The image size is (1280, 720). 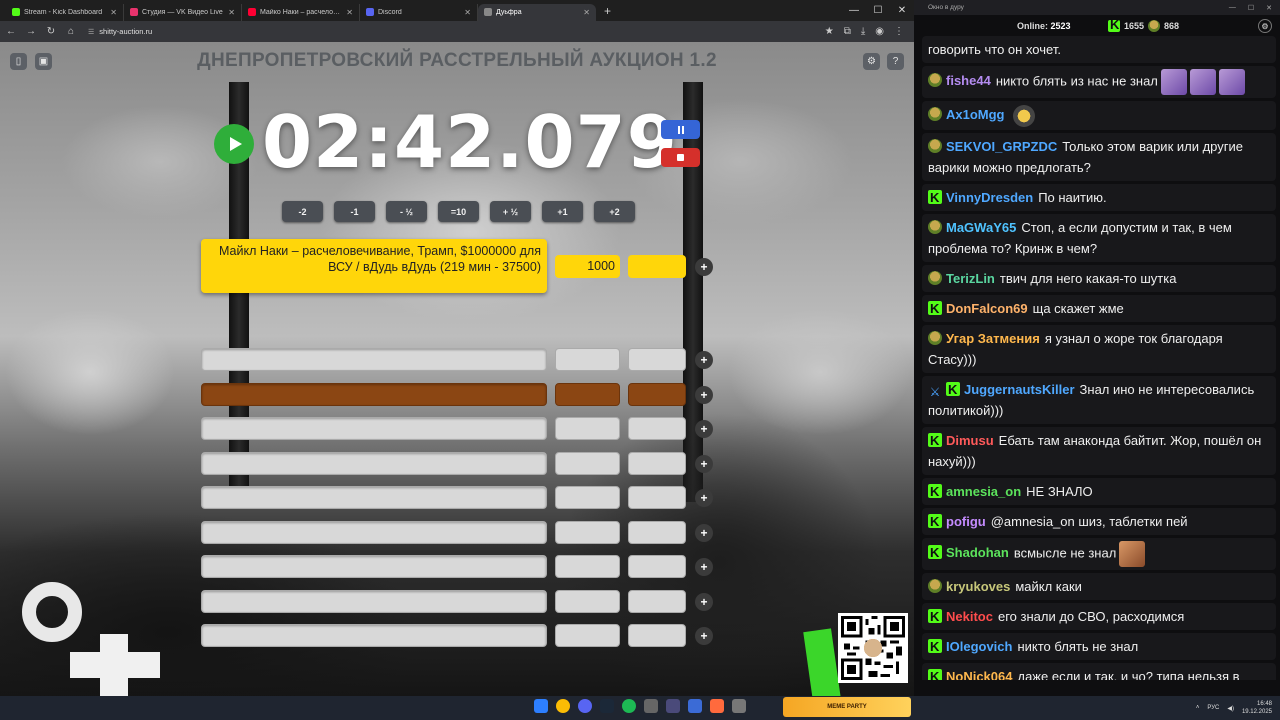 I want to click on stop-button, so click(x=680, y=157).